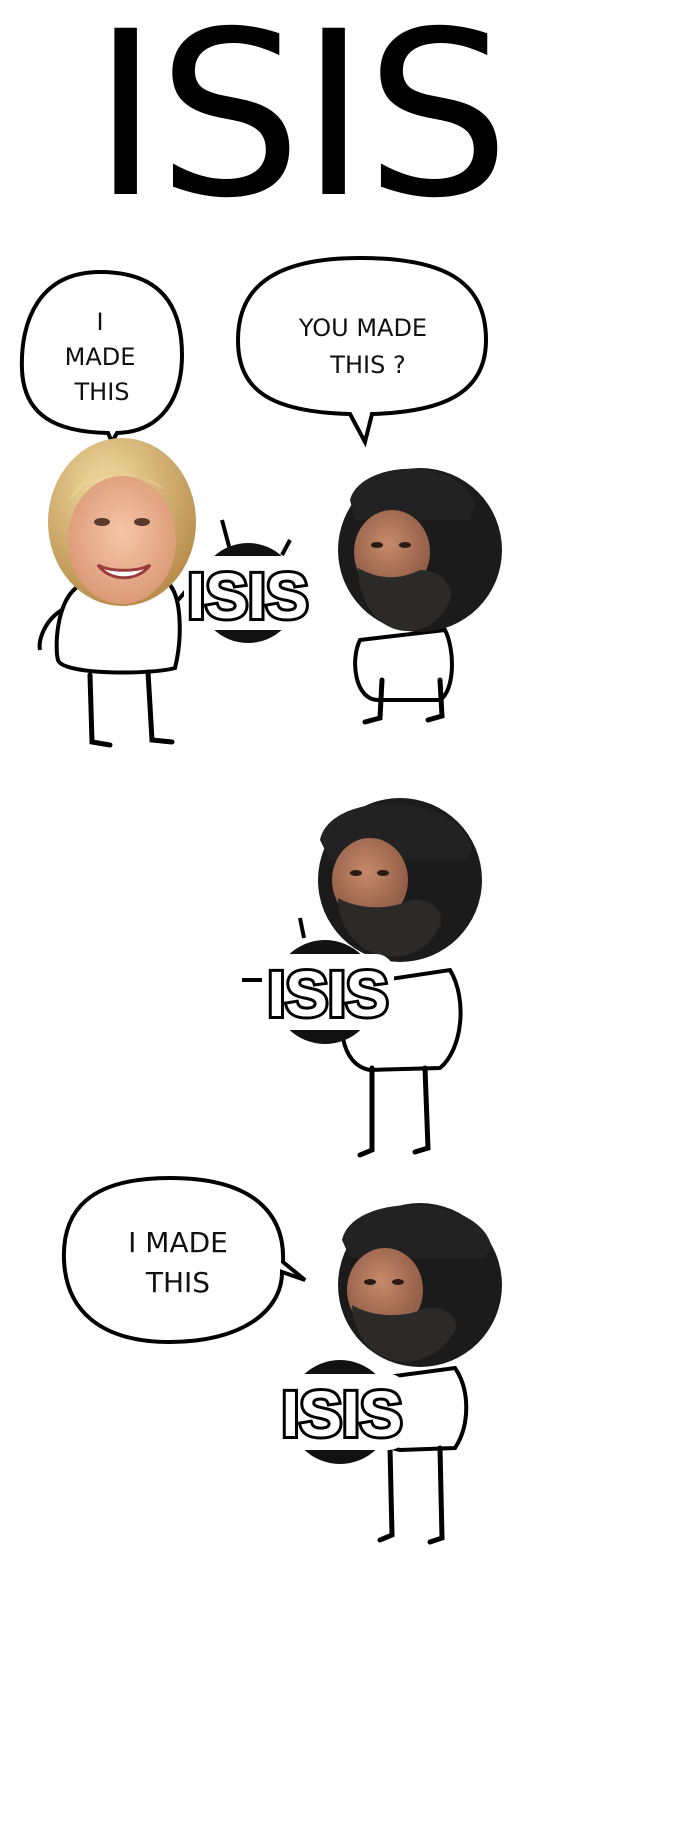  Describe the element at coordinates (367, 365) in the screenshot. I see `bubble-line: THIS ?` at that location.